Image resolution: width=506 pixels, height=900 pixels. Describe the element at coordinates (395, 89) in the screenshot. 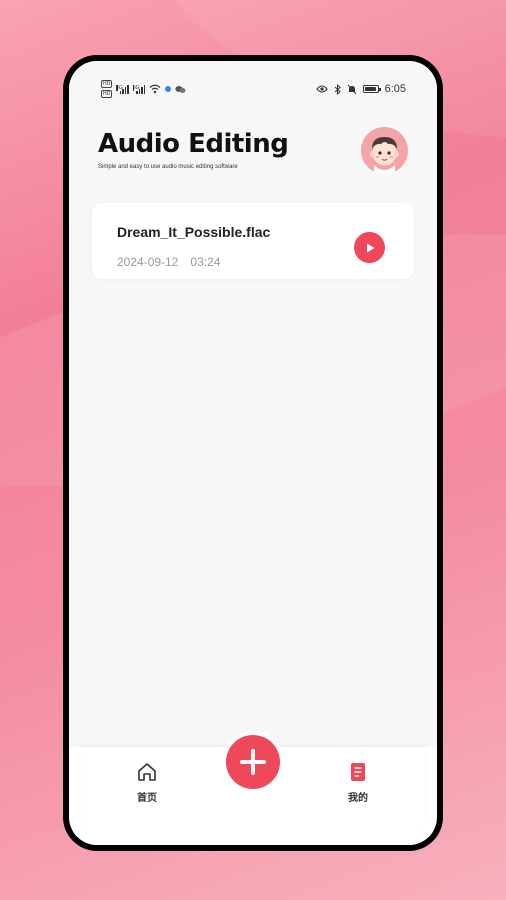

I see `status-time: 6:05` at that location.